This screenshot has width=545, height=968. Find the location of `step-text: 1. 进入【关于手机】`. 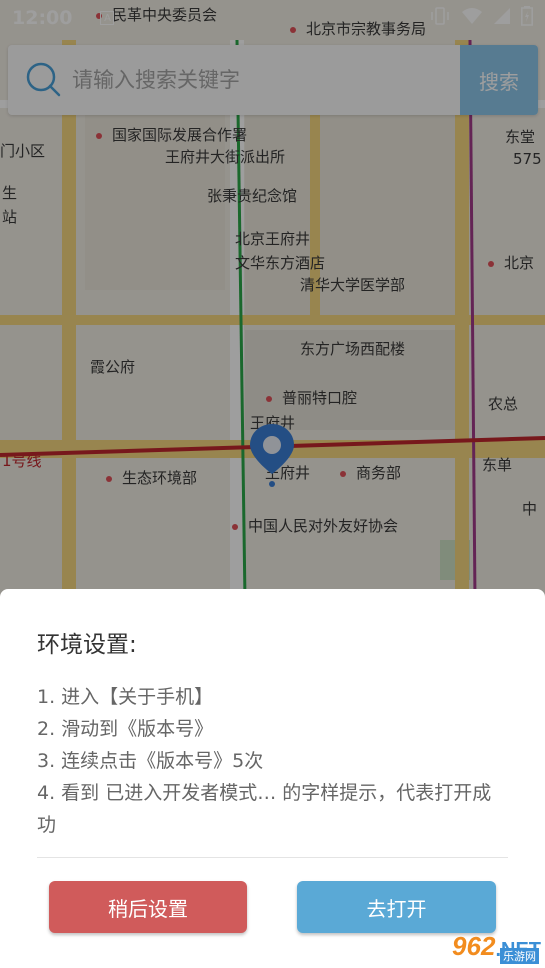

step-text: 1. 进入【关于手机】 is located at coordinates (125, 697).